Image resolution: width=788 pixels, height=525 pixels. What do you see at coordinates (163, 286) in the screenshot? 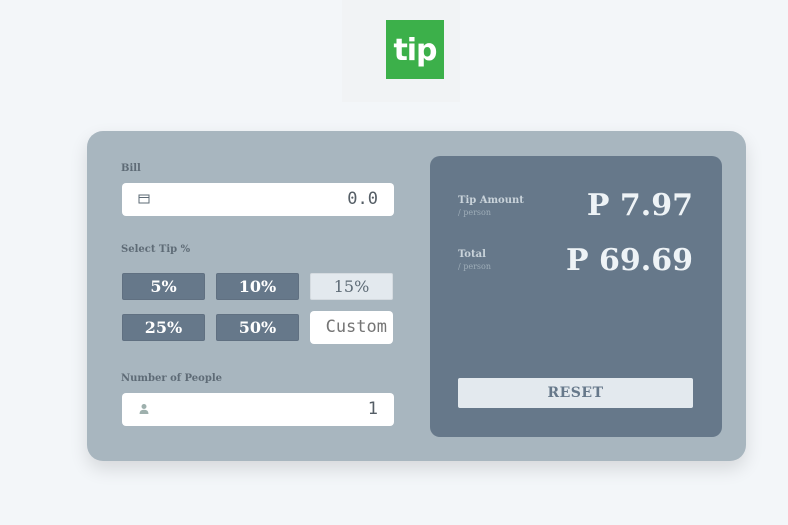
I see `tip-button-5: 5%` at bounding box center [163, 286].